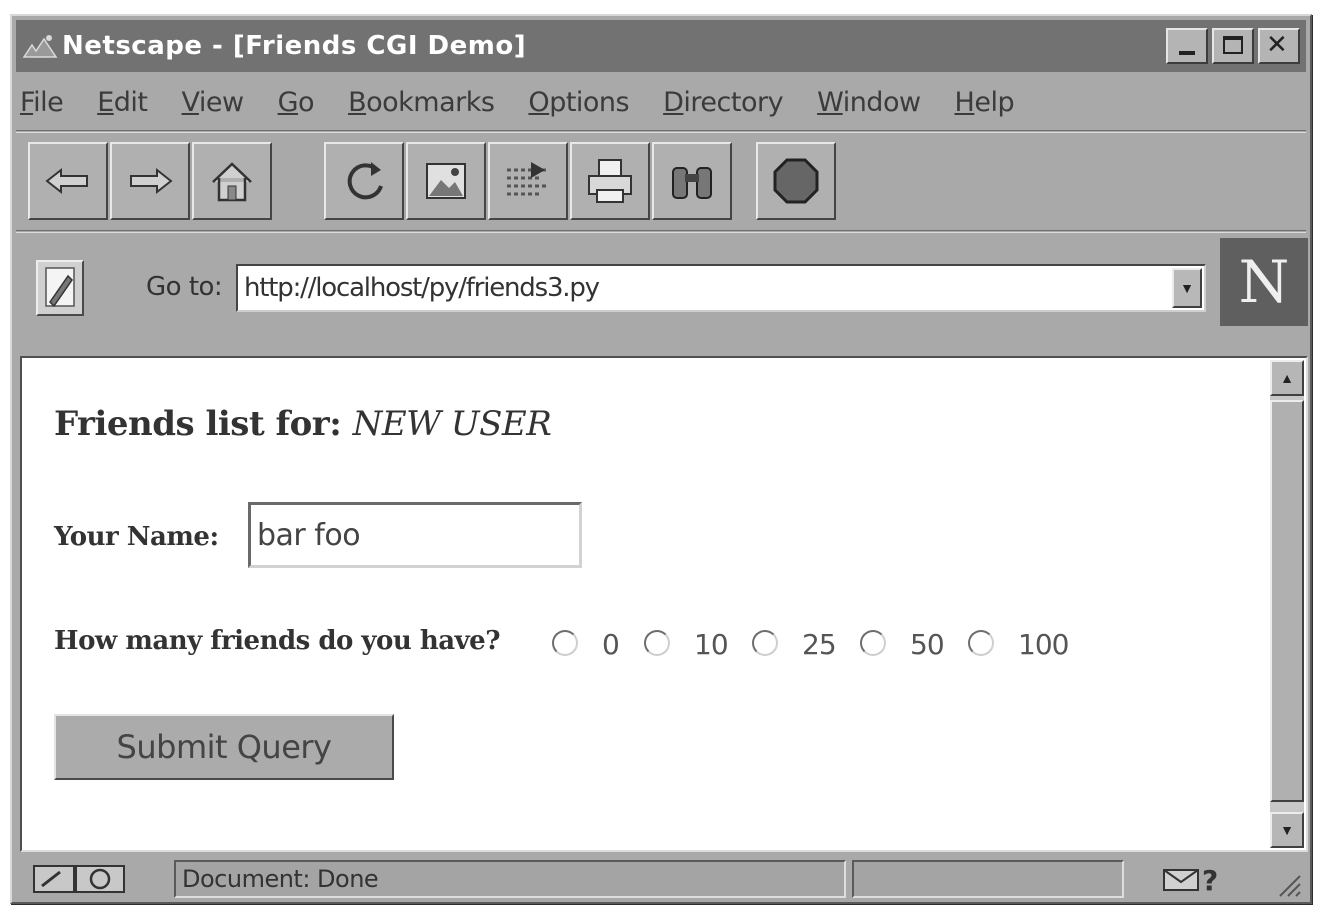  I want to click on find-button, so click(692, 181).